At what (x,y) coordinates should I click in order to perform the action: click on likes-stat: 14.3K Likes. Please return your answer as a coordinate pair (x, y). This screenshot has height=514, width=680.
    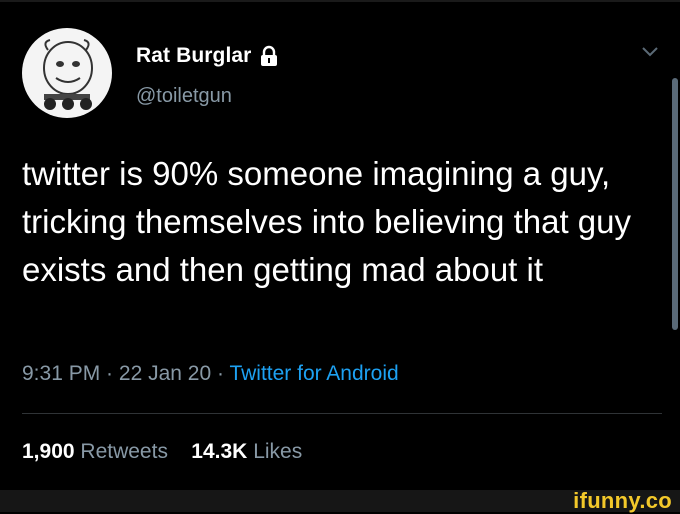
    Looking at the image, I should click on (246, 451).